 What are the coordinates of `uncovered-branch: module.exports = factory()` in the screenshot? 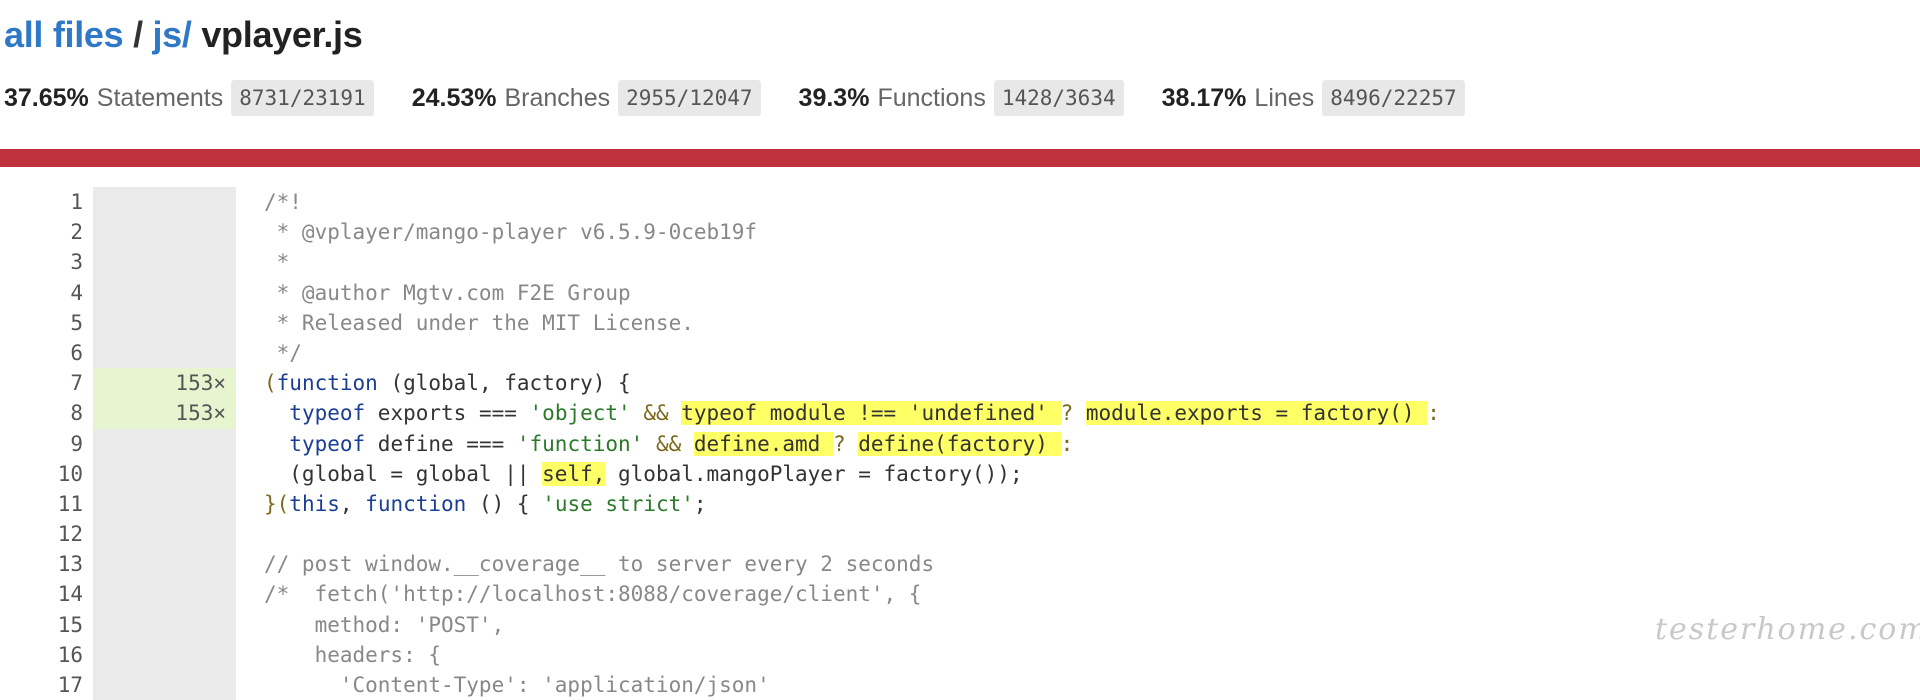 It's located at (1256, 413).